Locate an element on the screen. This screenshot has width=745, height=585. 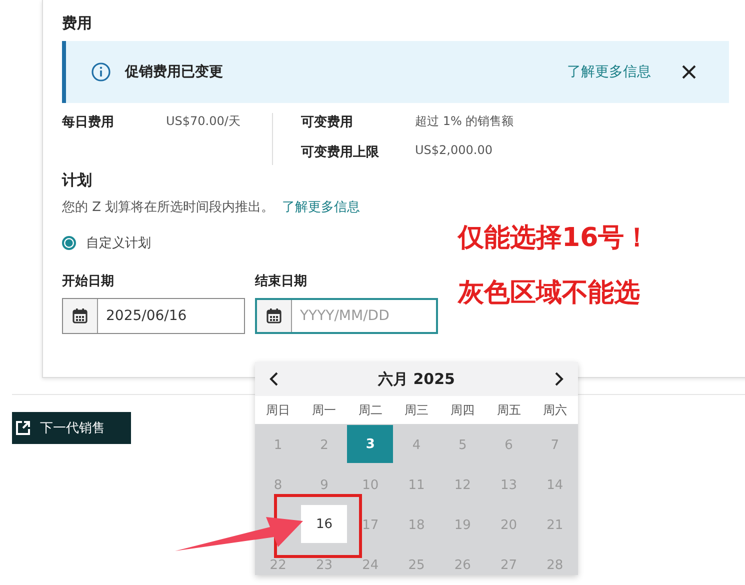
day-cell-text: 5 is located at coordinates (462, 445).